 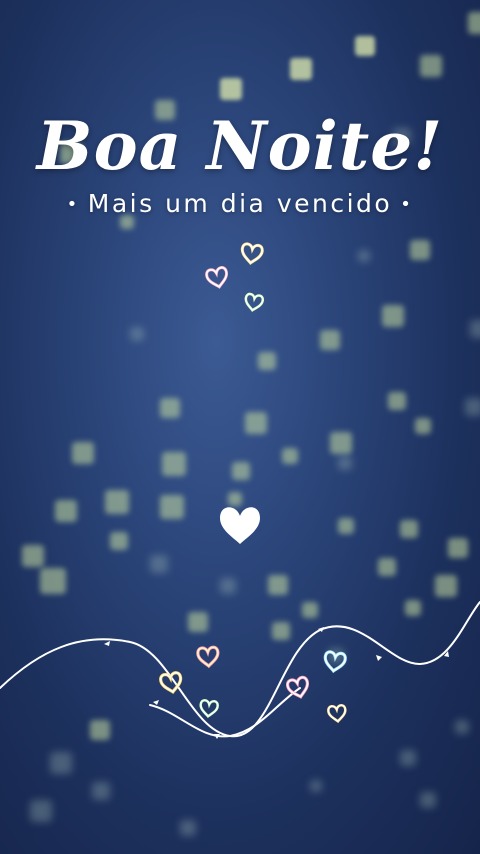 I want to click on wave-arrow-marks, so click(x=276, y=683).